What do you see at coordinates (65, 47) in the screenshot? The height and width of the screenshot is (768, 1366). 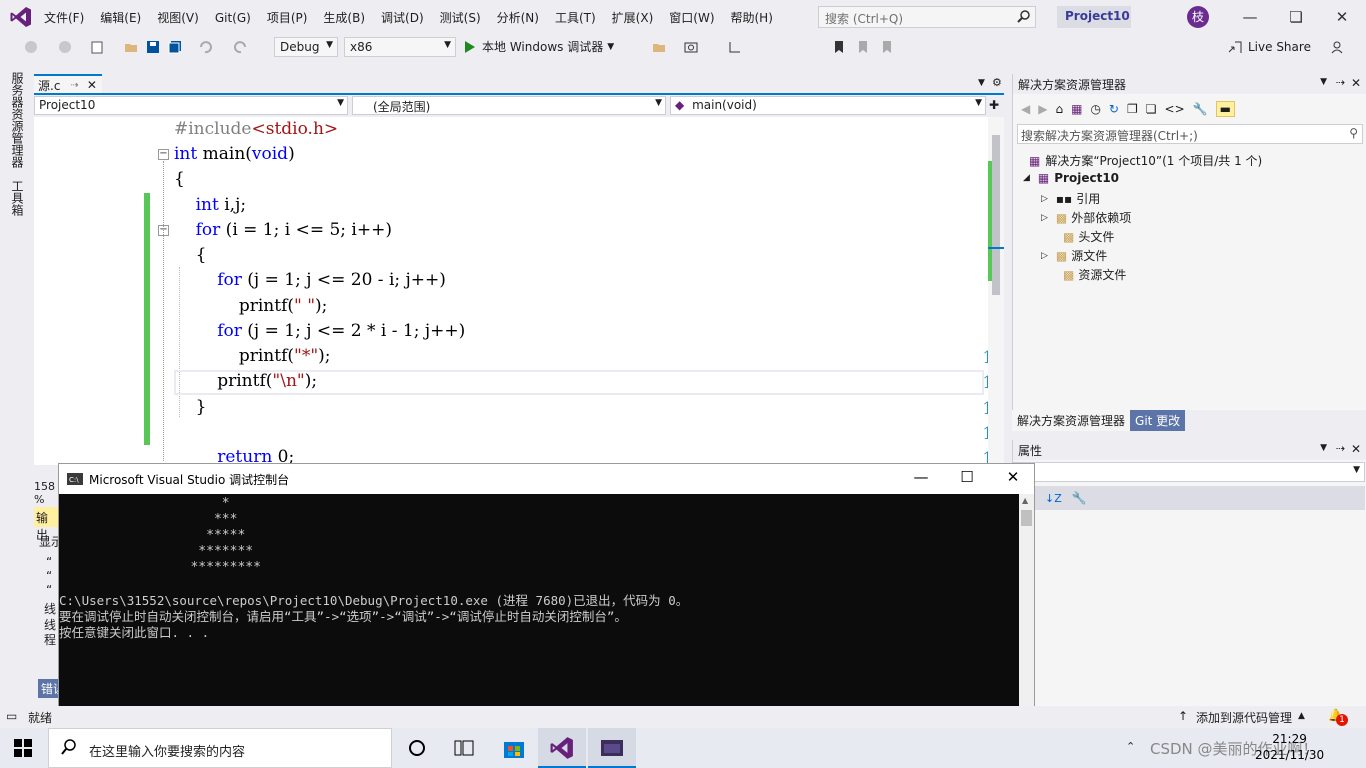 I see `navigate-forward-icon` at bounding box center [65, 47].